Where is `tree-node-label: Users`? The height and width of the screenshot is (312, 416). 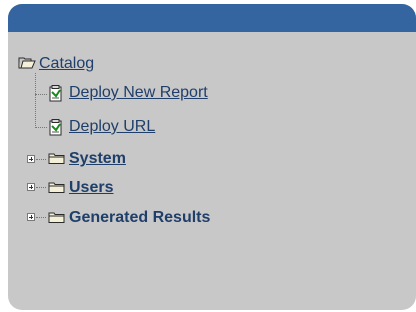
tree-node-label: Users is located at coordinates (91, 188).